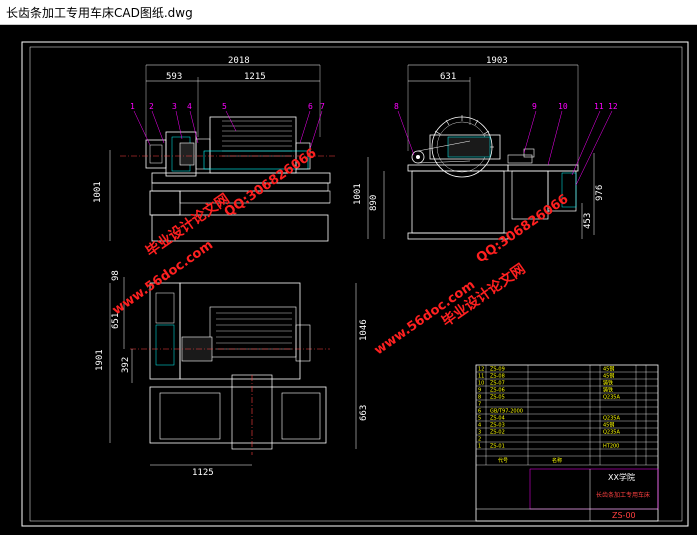  I want to click on dim-side-height3: 976, so click(600, 193).